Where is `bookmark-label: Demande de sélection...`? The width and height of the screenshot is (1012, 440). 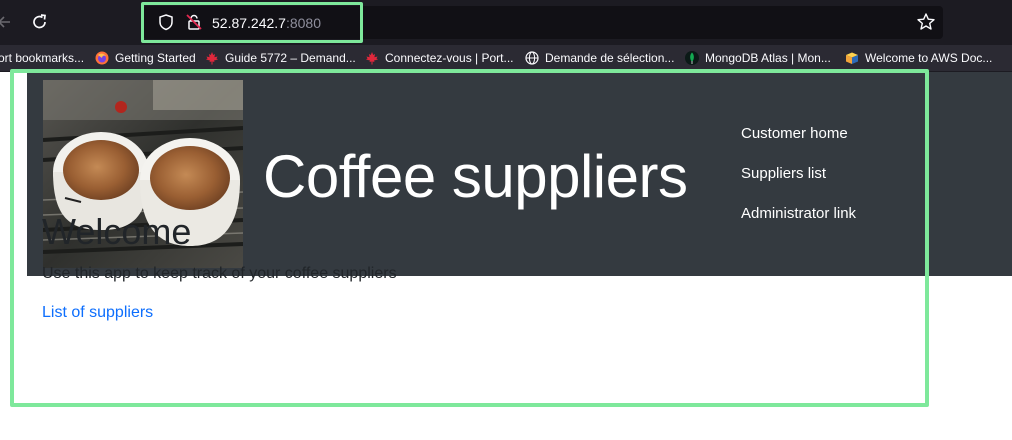
bookmark-label: Demande de sélection... is located at coordinates (610, 58).